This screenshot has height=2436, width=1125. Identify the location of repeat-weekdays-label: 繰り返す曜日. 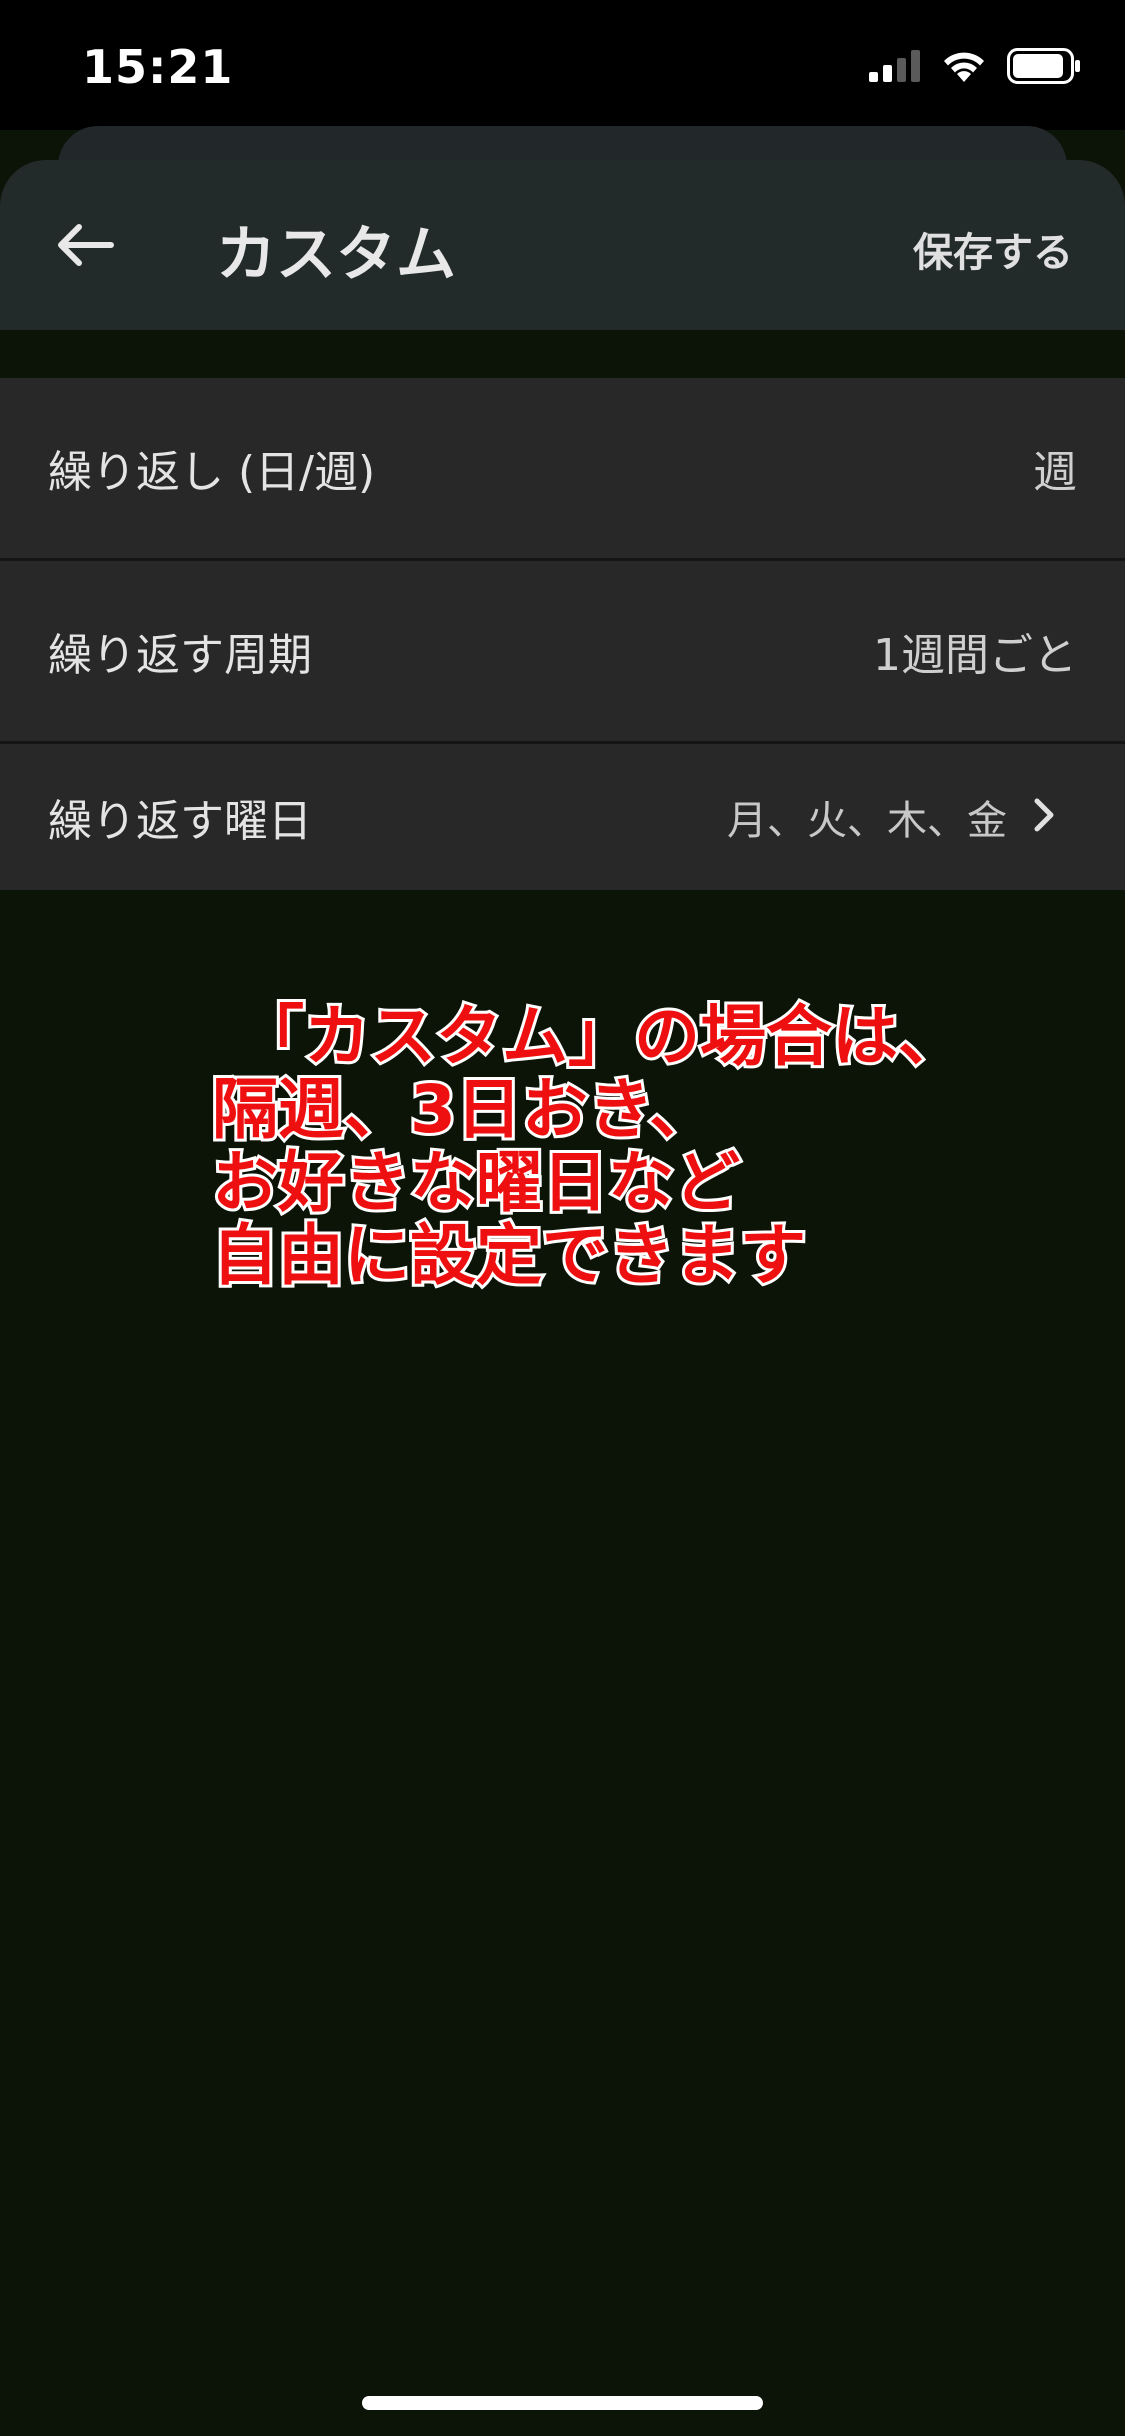
(180, 821).